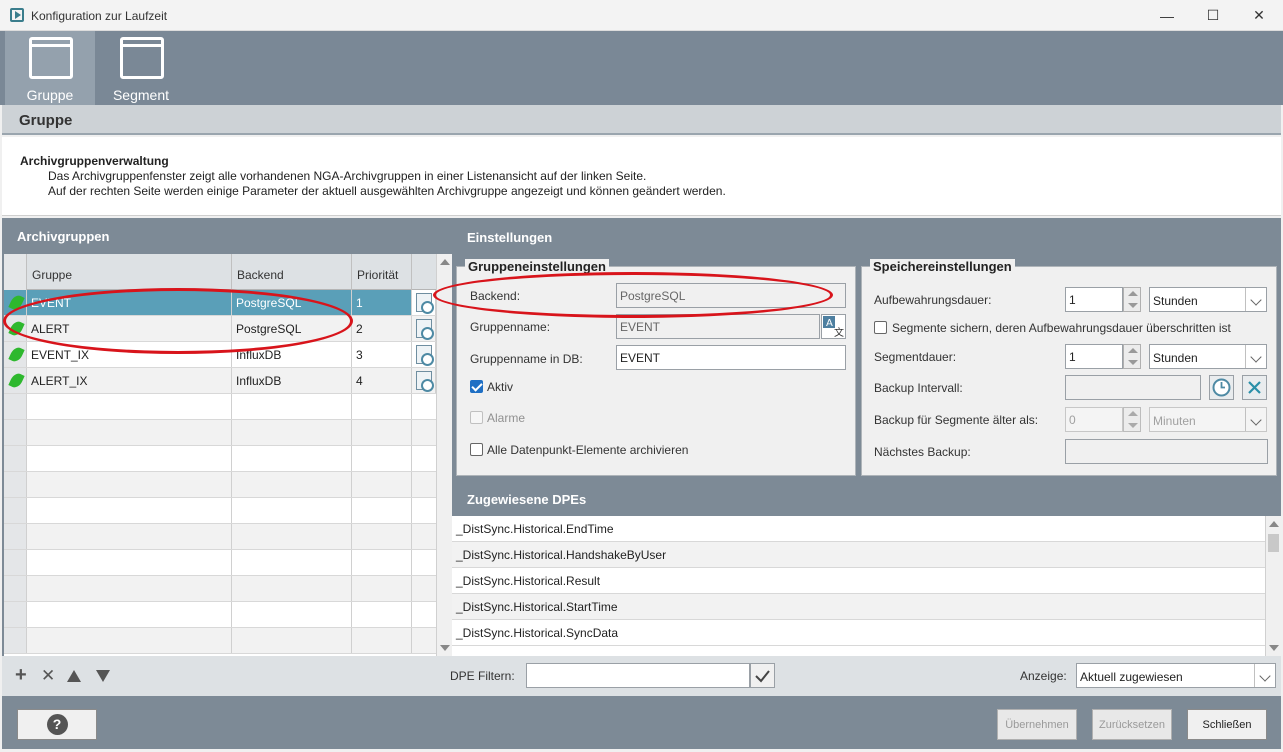 The height and width of the screenshot is (752, 1283). Describe the element at coordinates (129, 272) in the screenshot. I see `column-header-gruppe: Gruppe` at that location.